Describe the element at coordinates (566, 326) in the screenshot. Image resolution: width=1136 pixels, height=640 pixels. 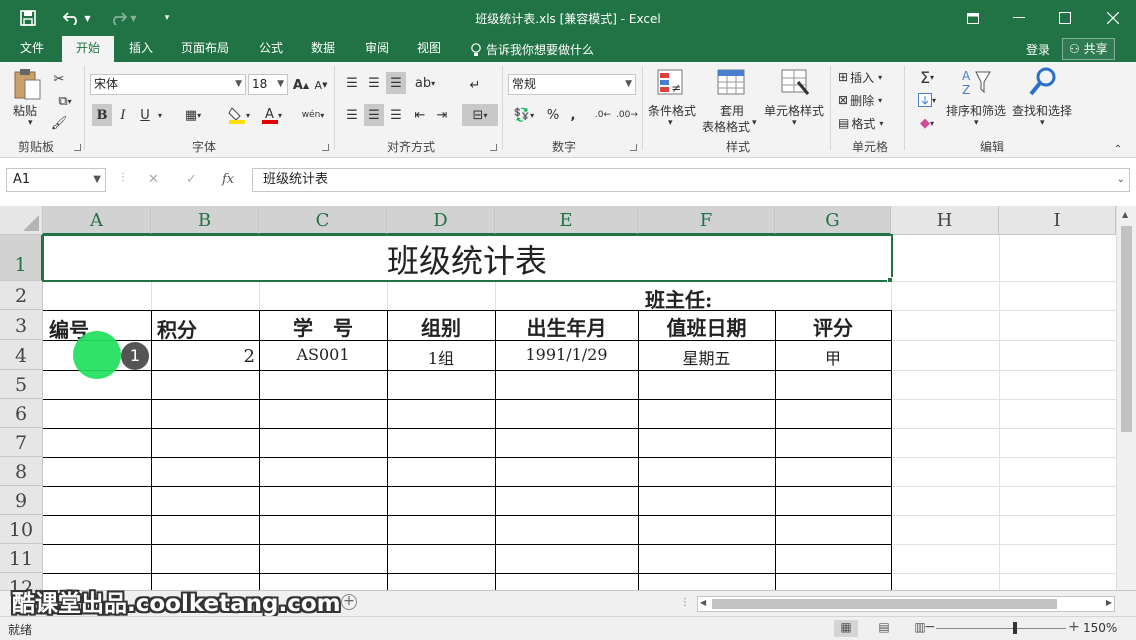
I see `header-cell-birth: 出生年月` at that location.